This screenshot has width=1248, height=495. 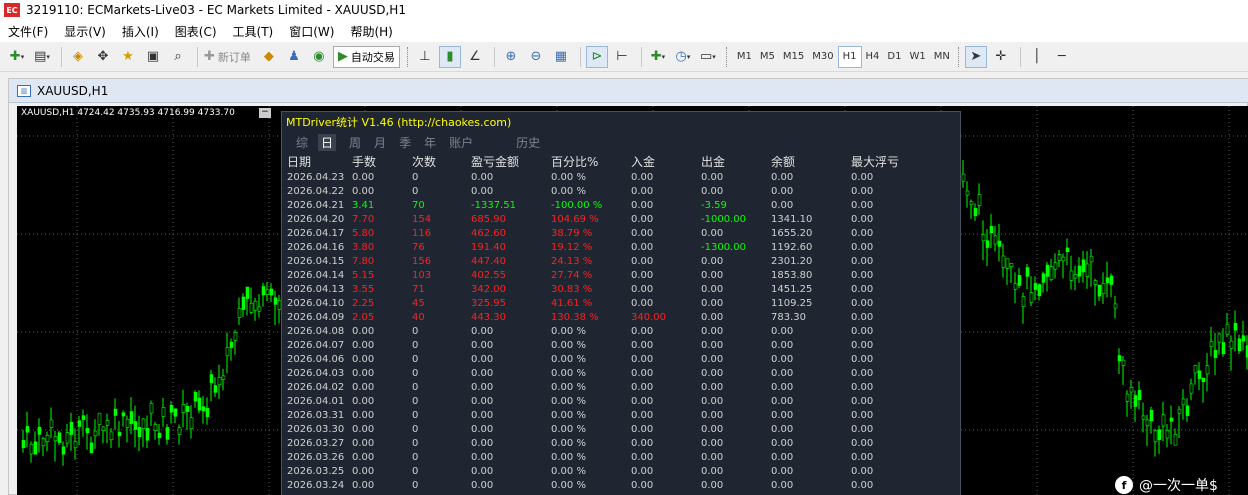 What do you see at coordinates (42, 57) in the screenshot?
I see `profiles-icon: ▤ ▾` at bounding box center [42, 57].